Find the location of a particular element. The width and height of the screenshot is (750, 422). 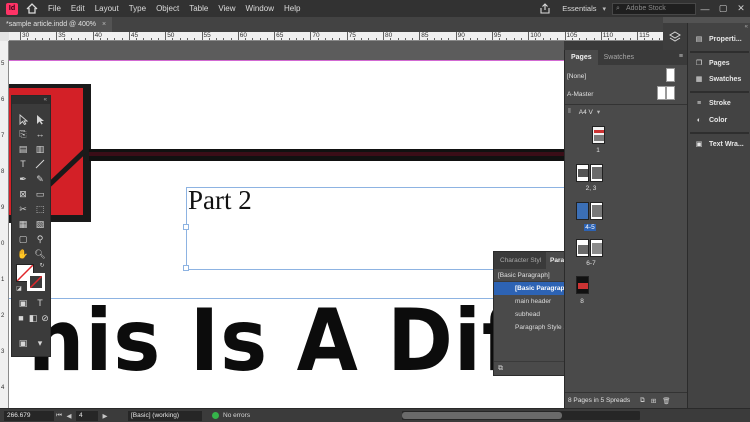

menu-edit: Edit is located at coordinates (78, 8).